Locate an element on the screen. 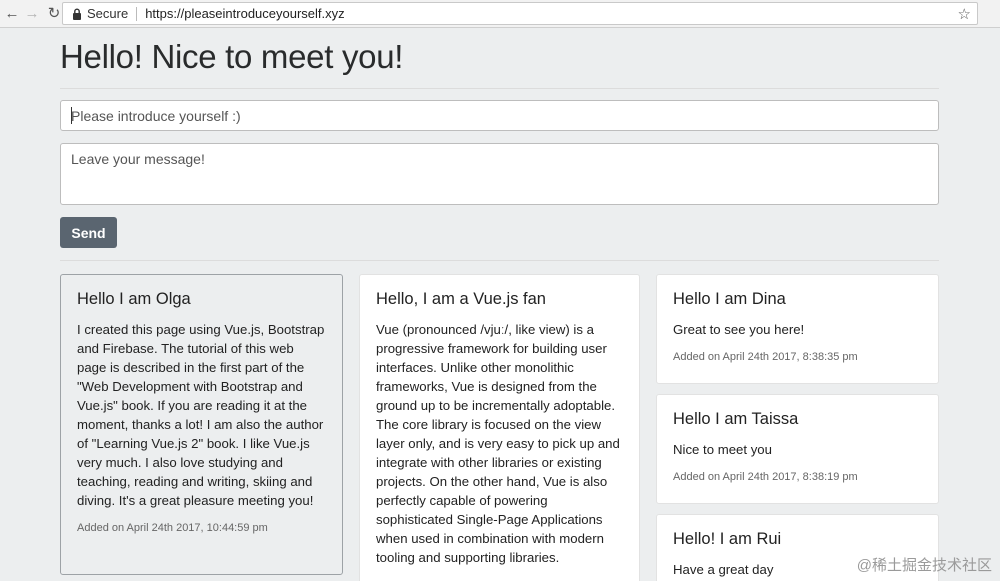 This screenshot has height=581, width=1000. card-title: Hello, I am a Vue.js fan is located at coordinates (461, 299).